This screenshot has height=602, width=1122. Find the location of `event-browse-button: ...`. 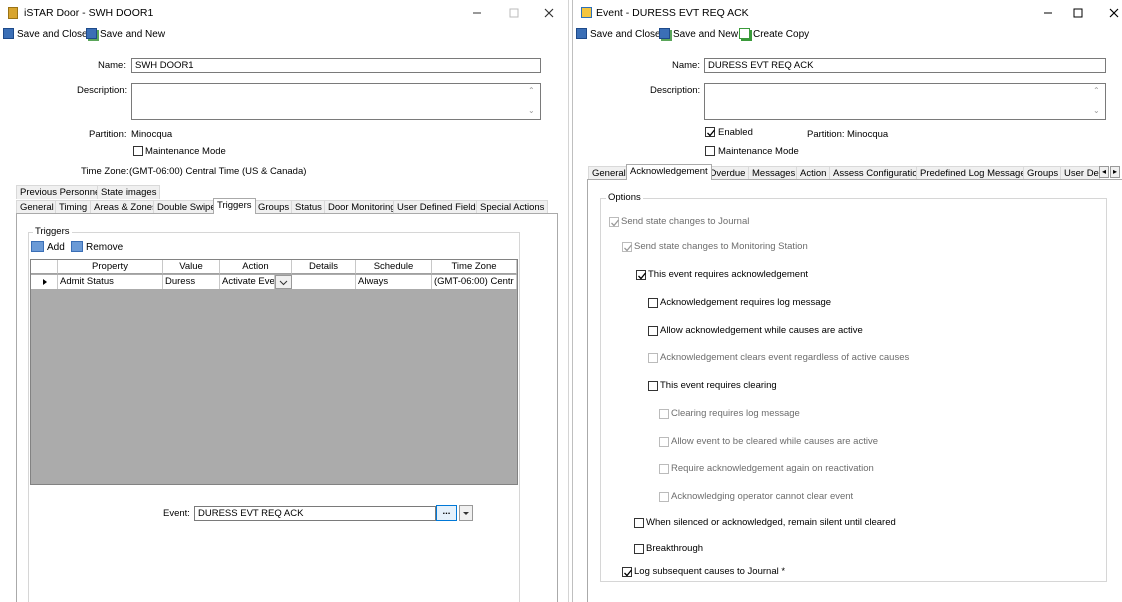

event-browse-button: ... is located at coordinates (446, 513).